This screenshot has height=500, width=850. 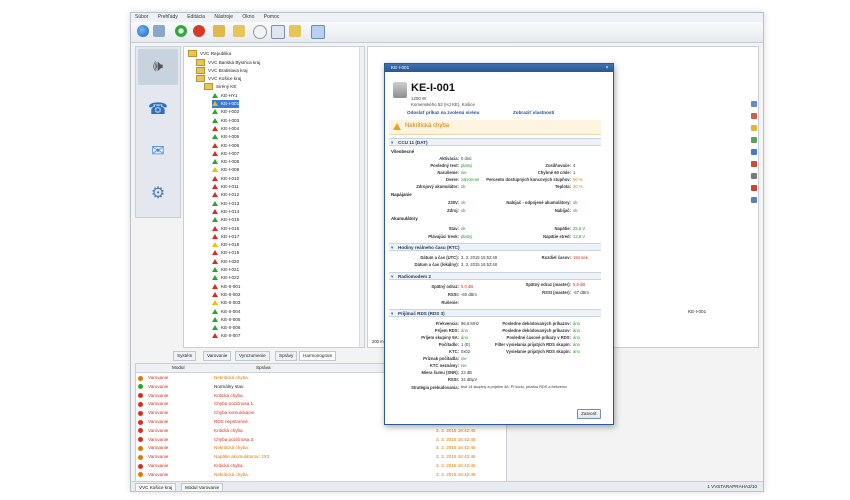 What do you see at coordinates (318, 32) in the screenshot?
I see `window-icon` at bounding box center [318, 32].